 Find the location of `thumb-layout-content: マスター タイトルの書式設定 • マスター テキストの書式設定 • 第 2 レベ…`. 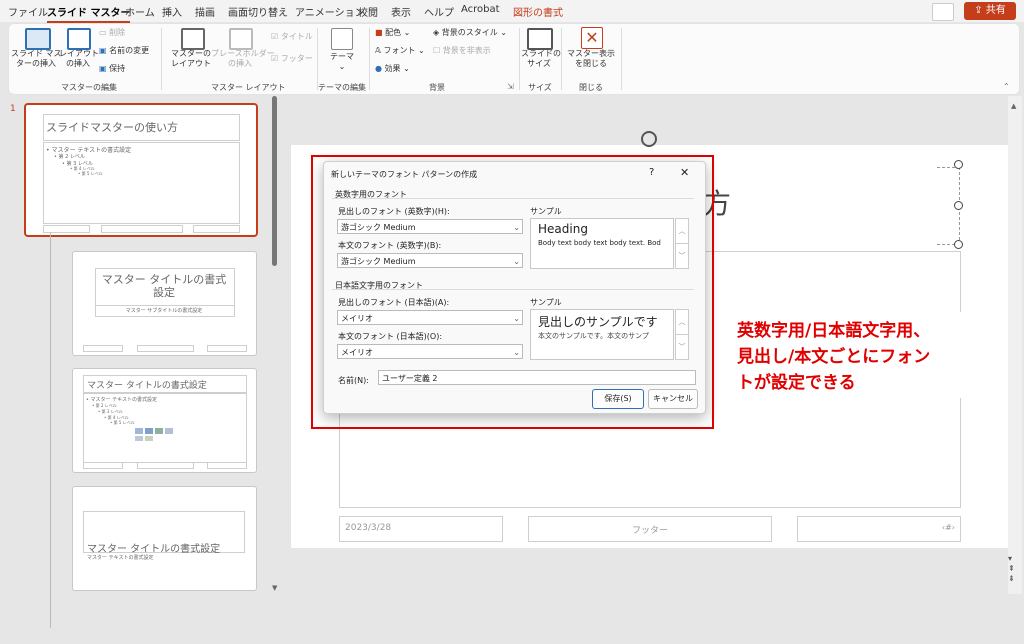

thumb-layout-content: マスター タイトルの書式設定 • マスター テキストの書式設定 • 第 2 レベ… is located at coordinates (164, 420).